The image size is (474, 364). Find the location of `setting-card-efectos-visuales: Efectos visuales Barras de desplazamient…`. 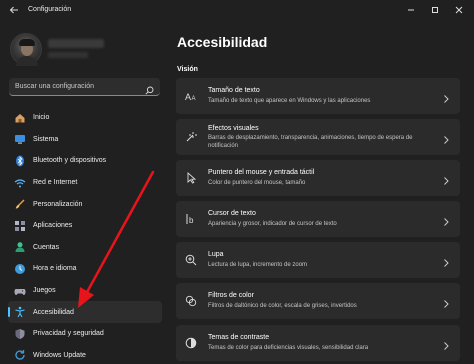

setting-card-efectos-visuales: Efectos visuales Barras de desplazamient… is located at coordinates (318, 137).